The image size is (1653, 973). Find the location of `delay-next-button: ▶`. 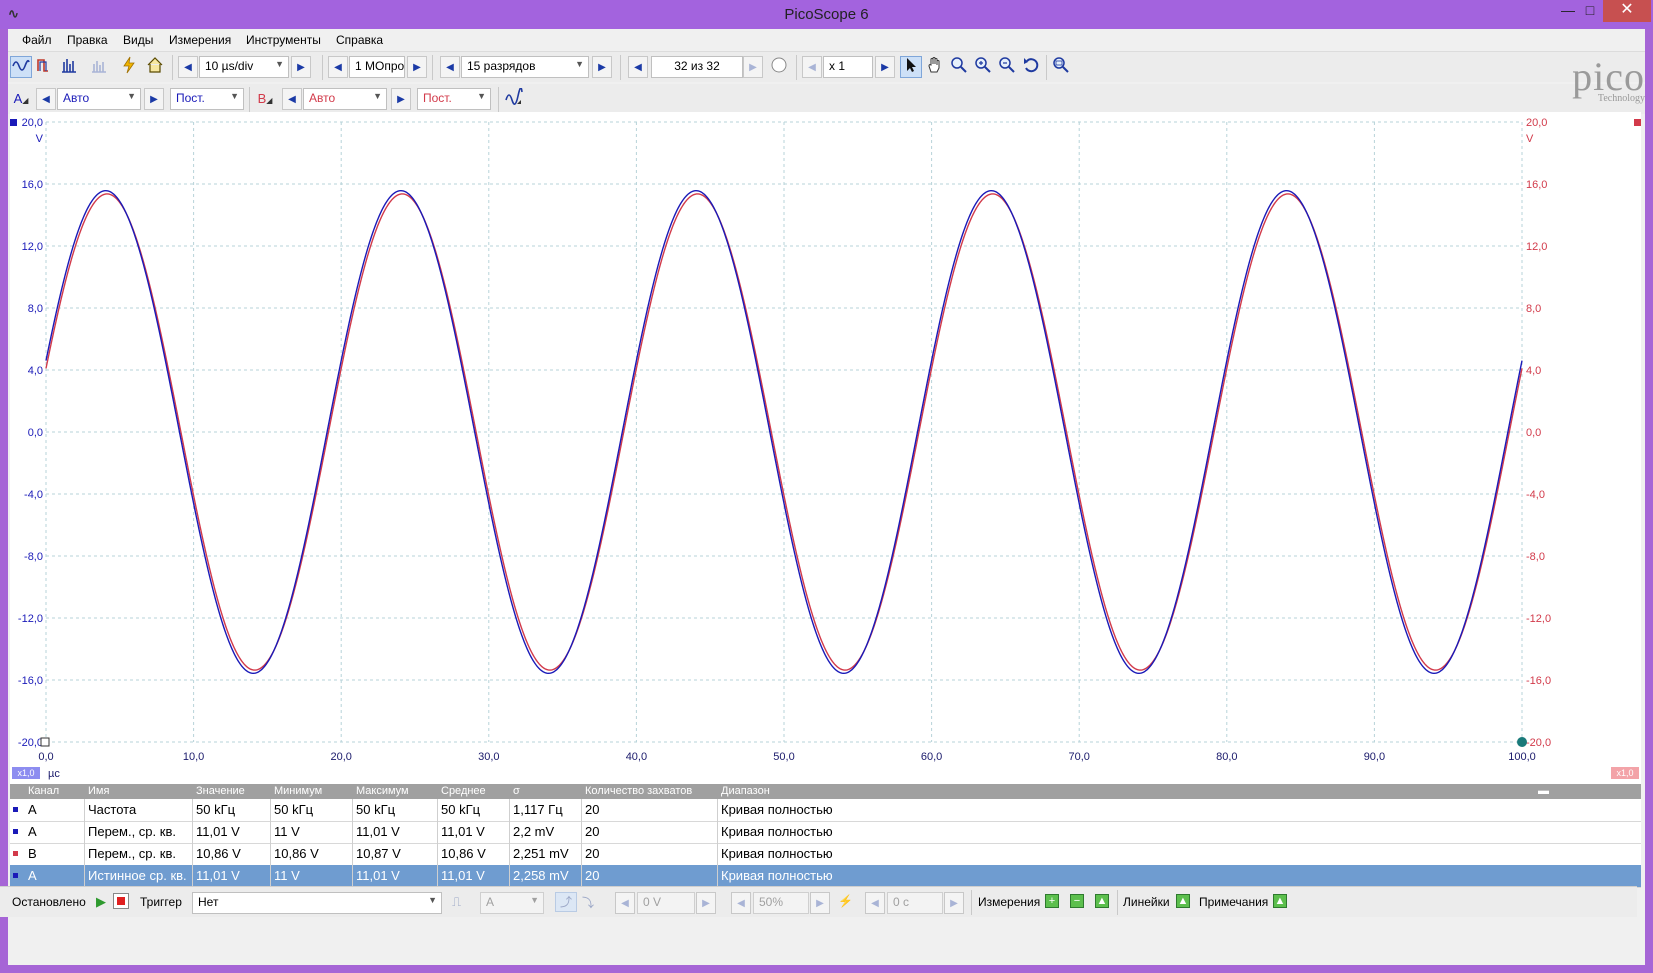

delay-next-button: ▶ is located at coordinates (954, 903).